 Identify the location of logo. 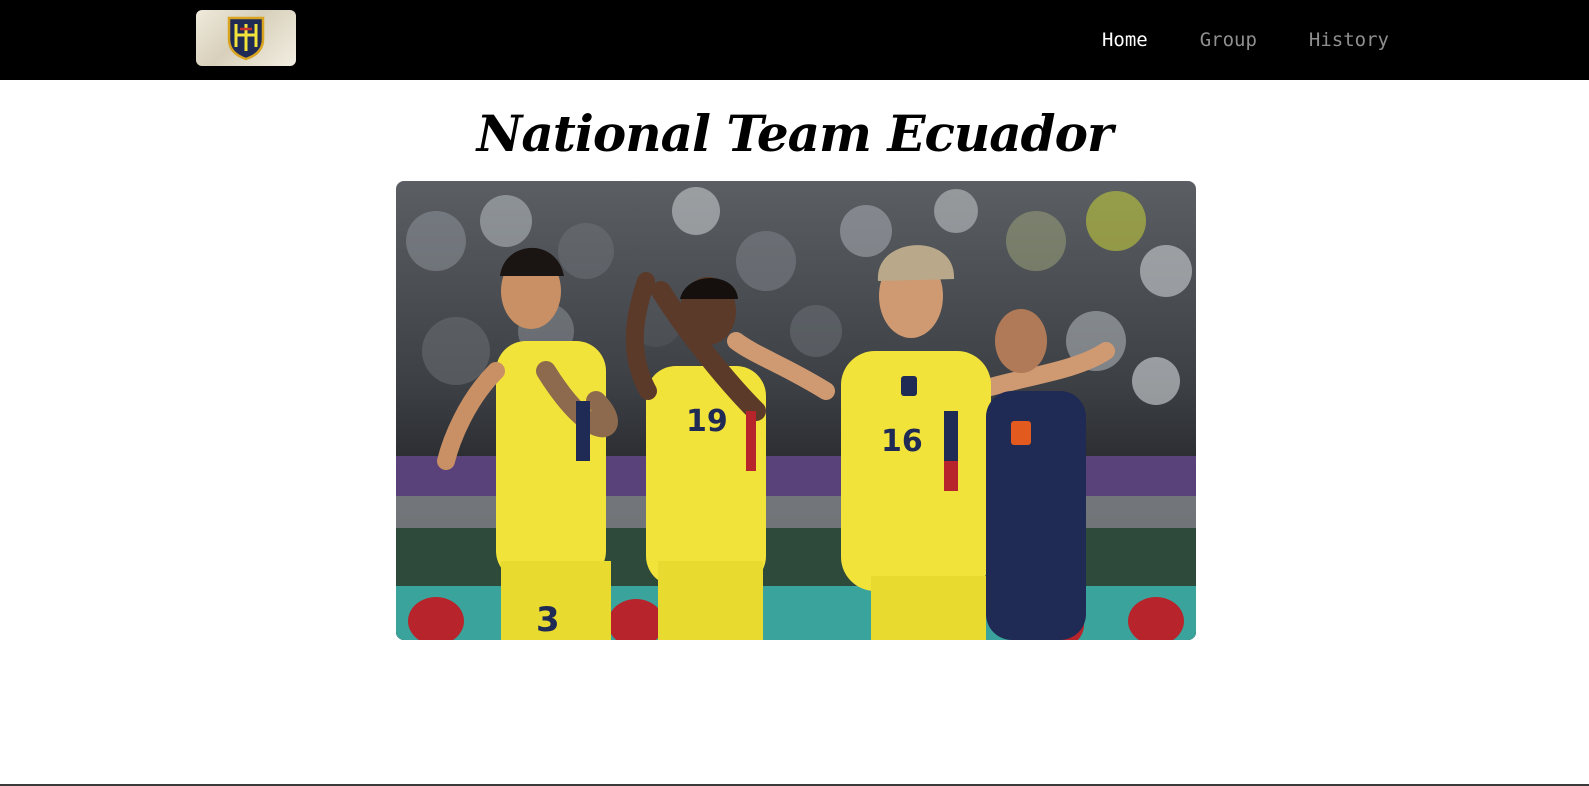
(246, 38).